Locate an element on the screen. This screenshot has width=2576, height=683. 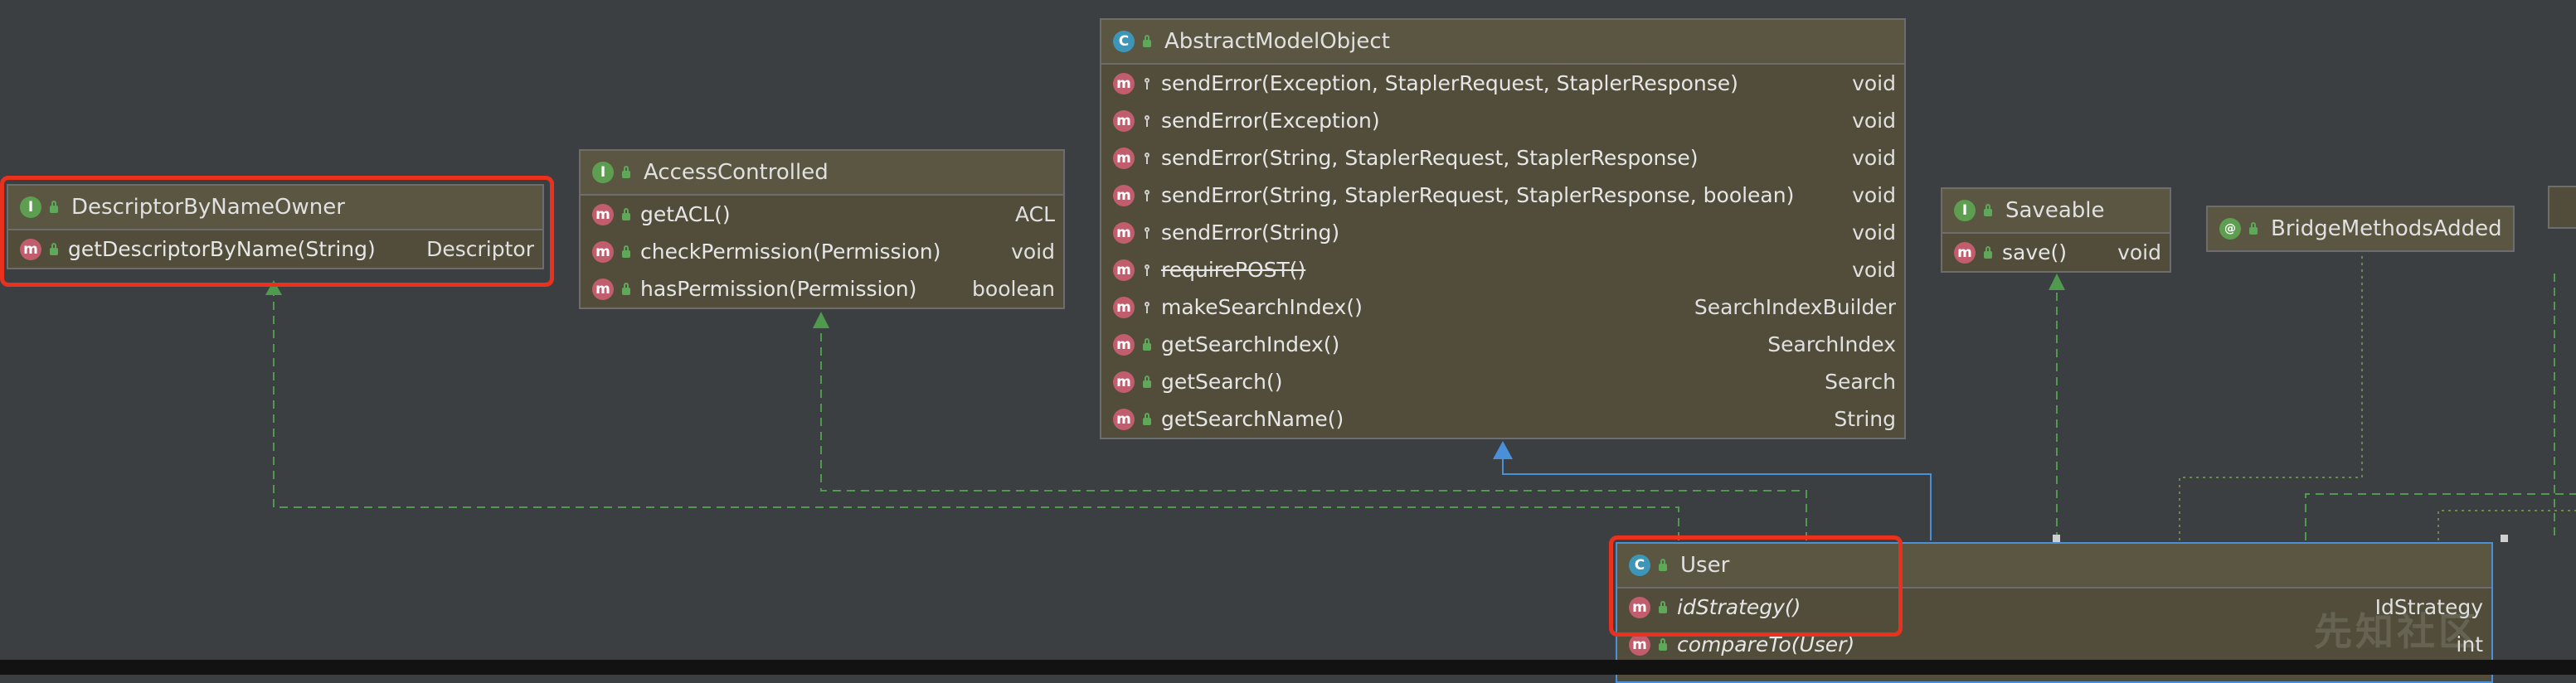
class-box-offscreen-partial is located at coordinates (2562, 207).